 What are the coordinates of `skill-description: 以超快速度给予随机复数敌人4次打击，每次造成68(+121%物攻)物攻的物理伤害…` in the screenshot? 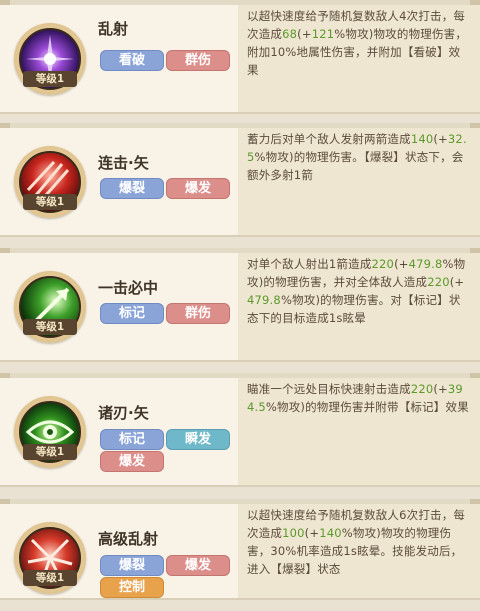 It's located at (359, 43).